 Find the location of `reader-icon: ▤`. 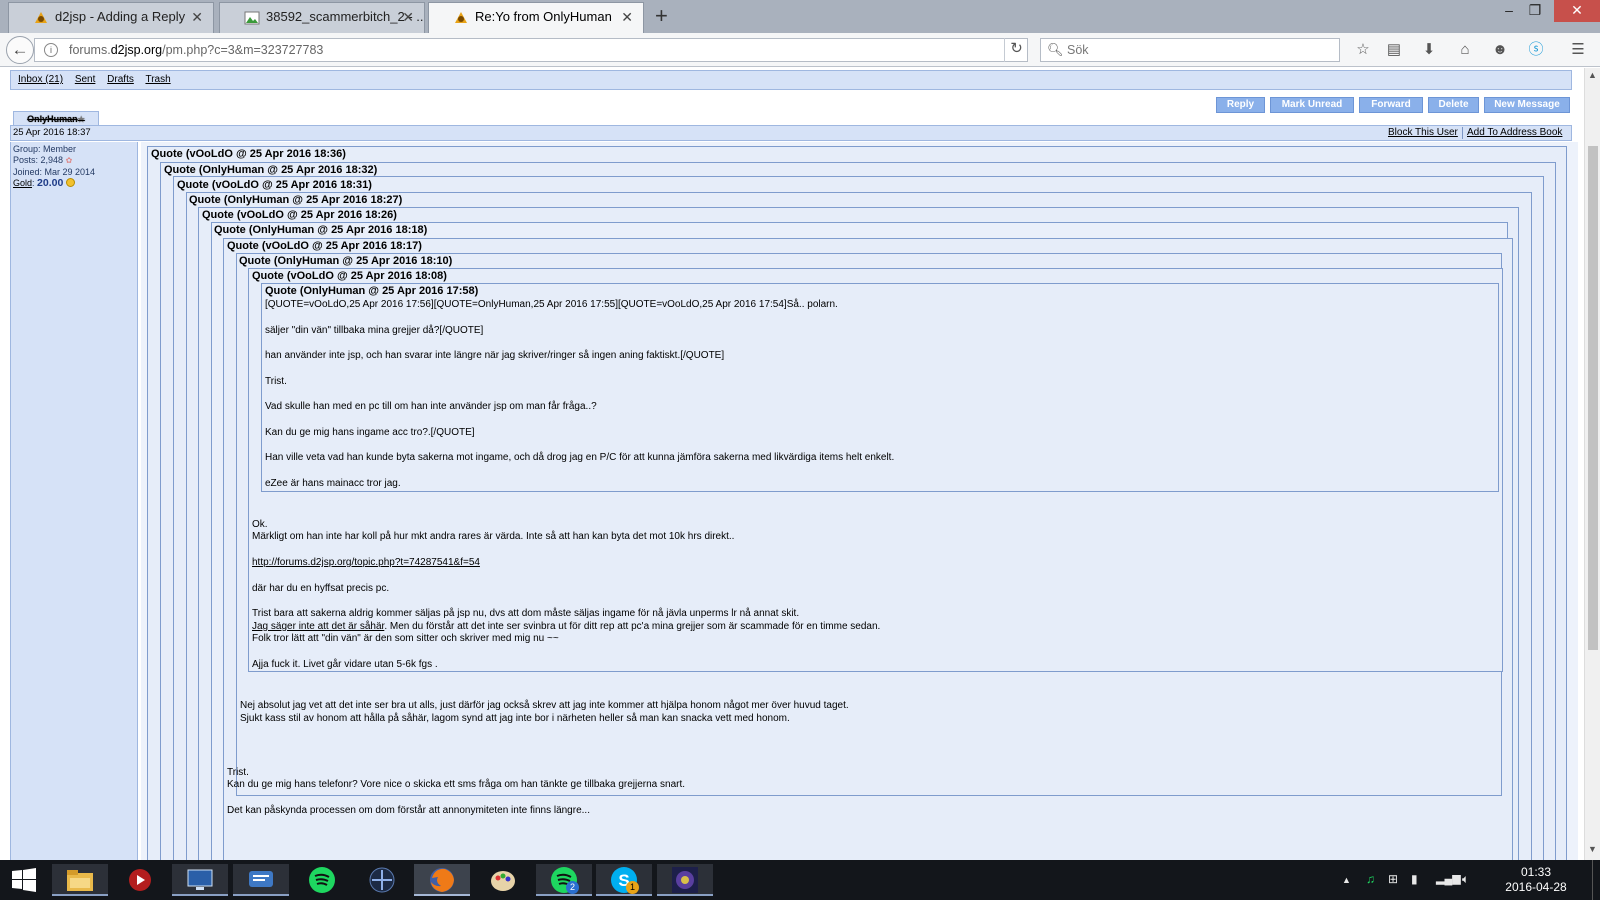

reader-icon: ▤ is located at coordinates (1394, 50).